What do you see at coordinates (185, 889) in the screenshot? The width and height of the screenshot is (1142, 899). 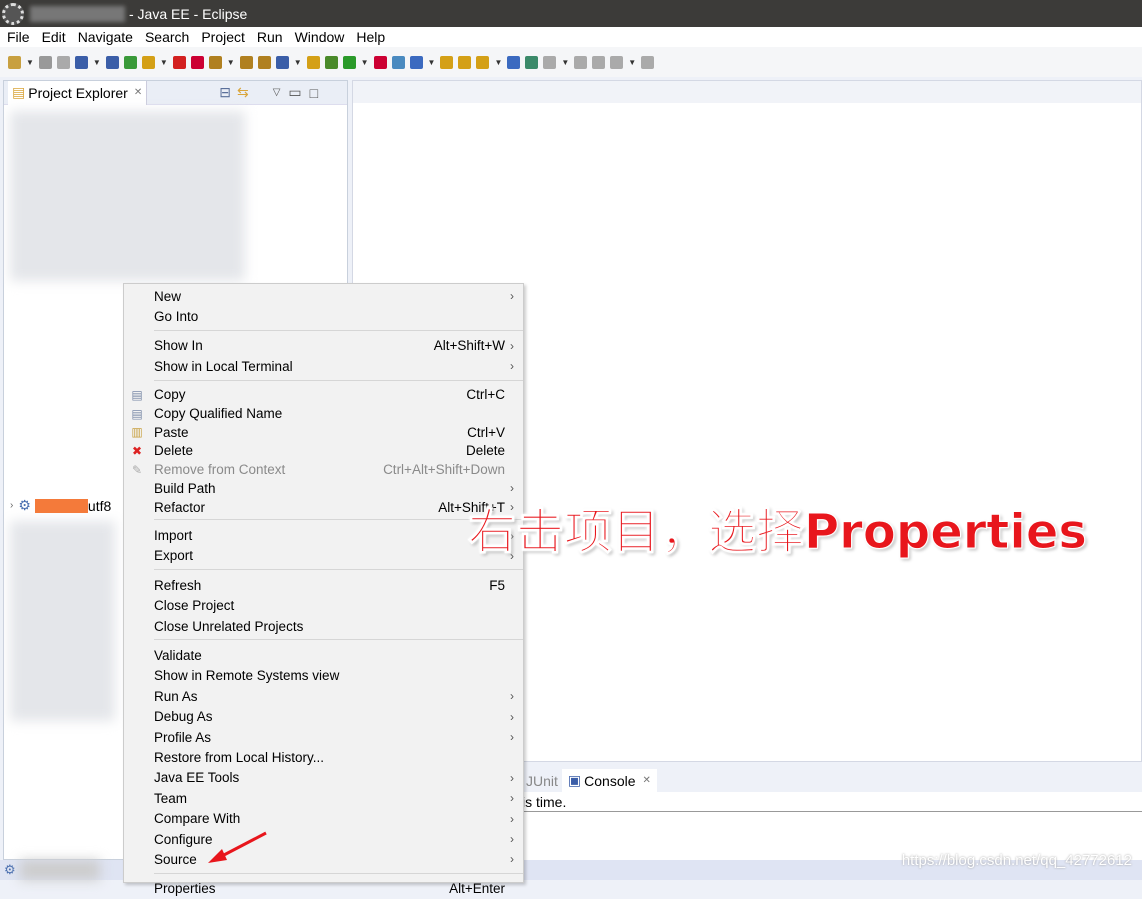 I see `menu-item-label: Properties` at bounding box center [185, 889].